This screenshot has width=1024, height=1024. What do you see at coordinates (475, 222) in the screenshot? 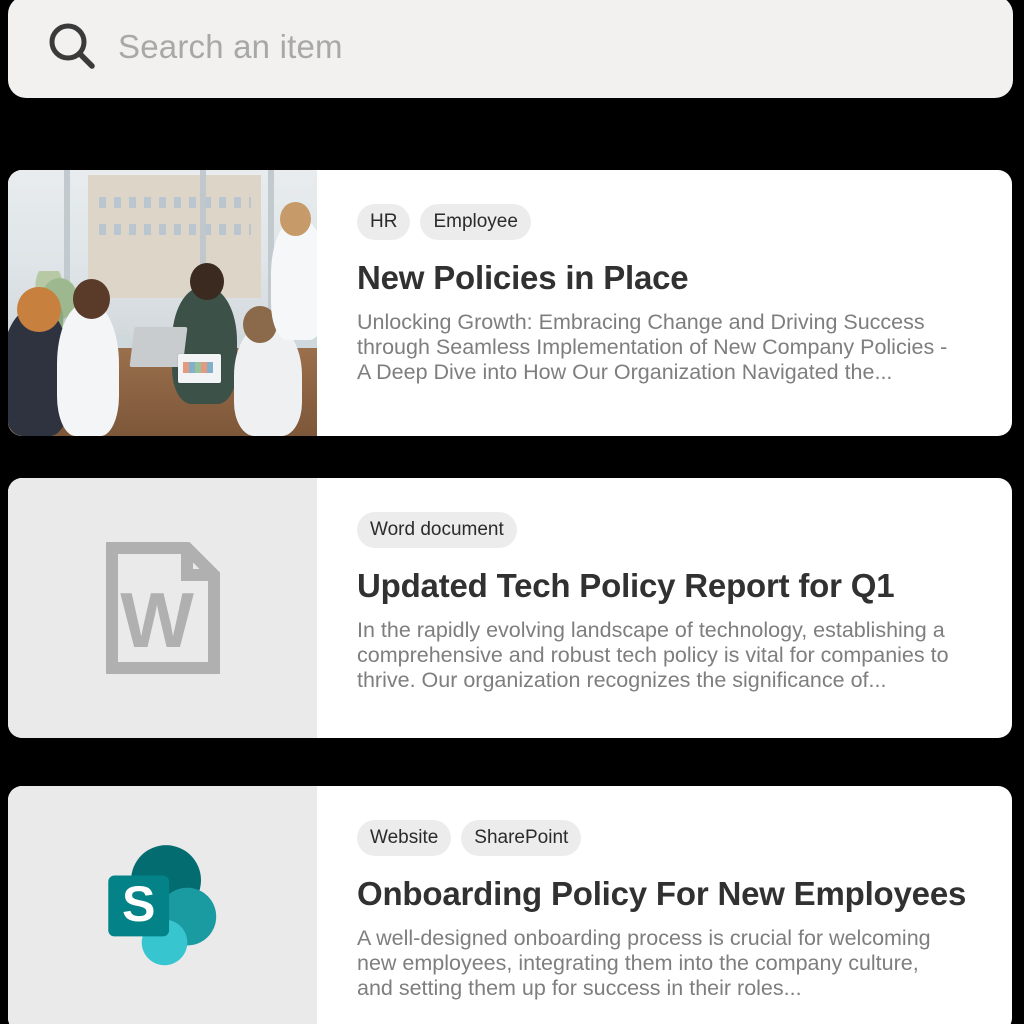
I see `result-tag: Employee` at bounding box center [475, 222].